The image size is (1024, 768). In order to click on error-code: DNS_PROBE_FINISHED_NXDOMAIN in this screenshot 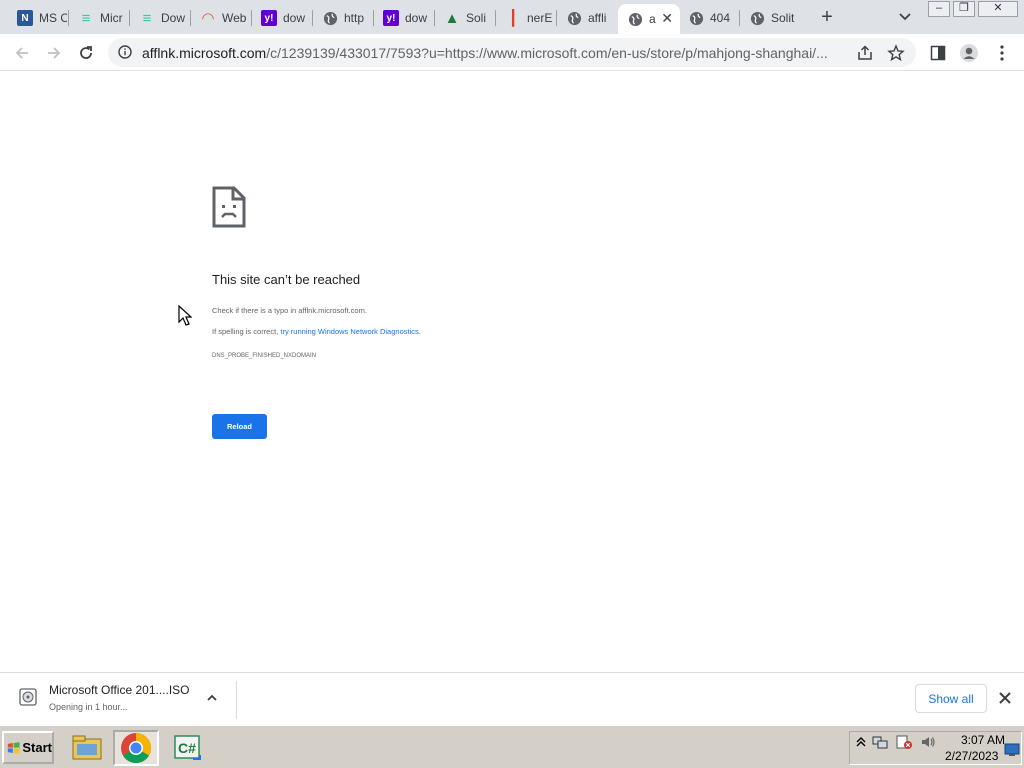, I will do `click(264, 356)`.